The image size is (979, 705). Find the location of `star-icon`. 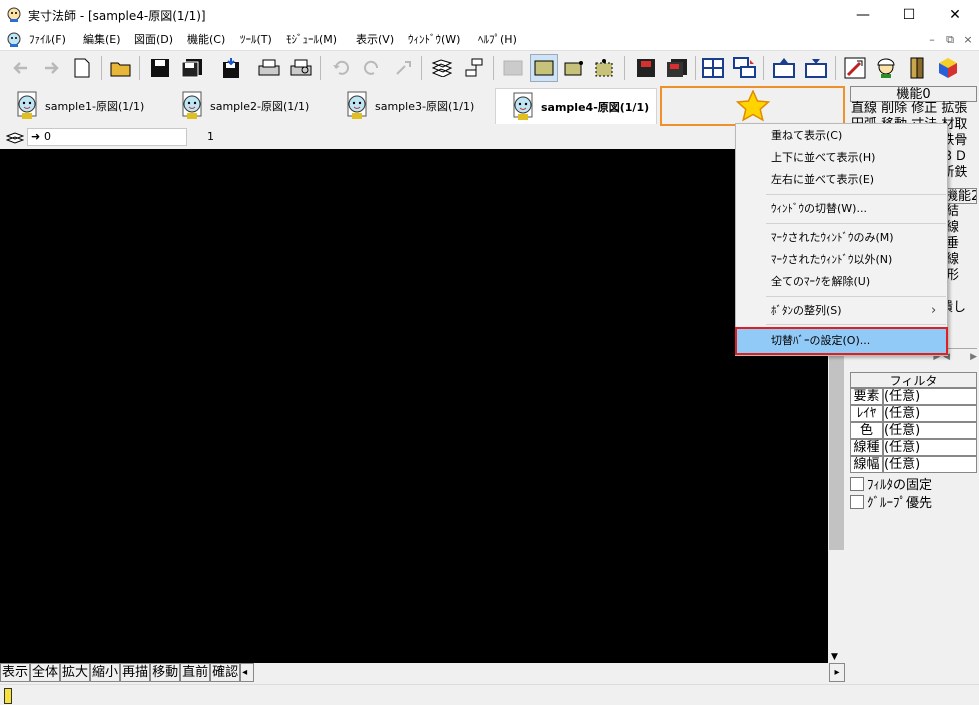

star-icon is located at coordinates (752, 106).